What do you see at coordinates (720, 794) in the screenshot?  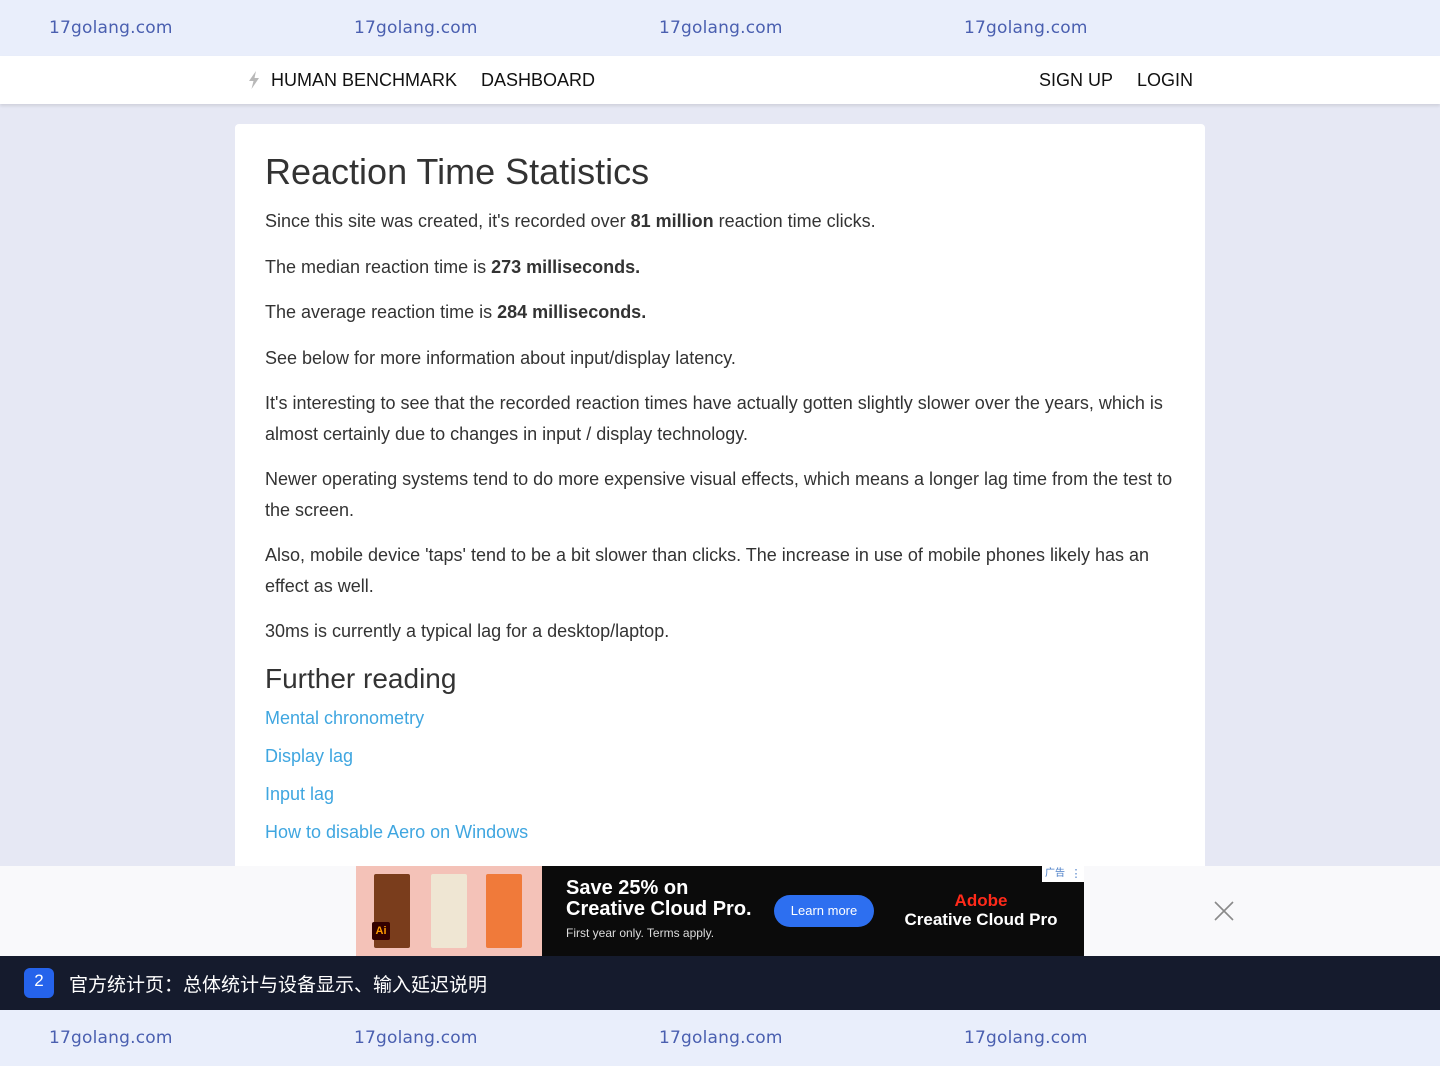 I see `link-input-lag: Input lag` at bounding box center [720, 794].